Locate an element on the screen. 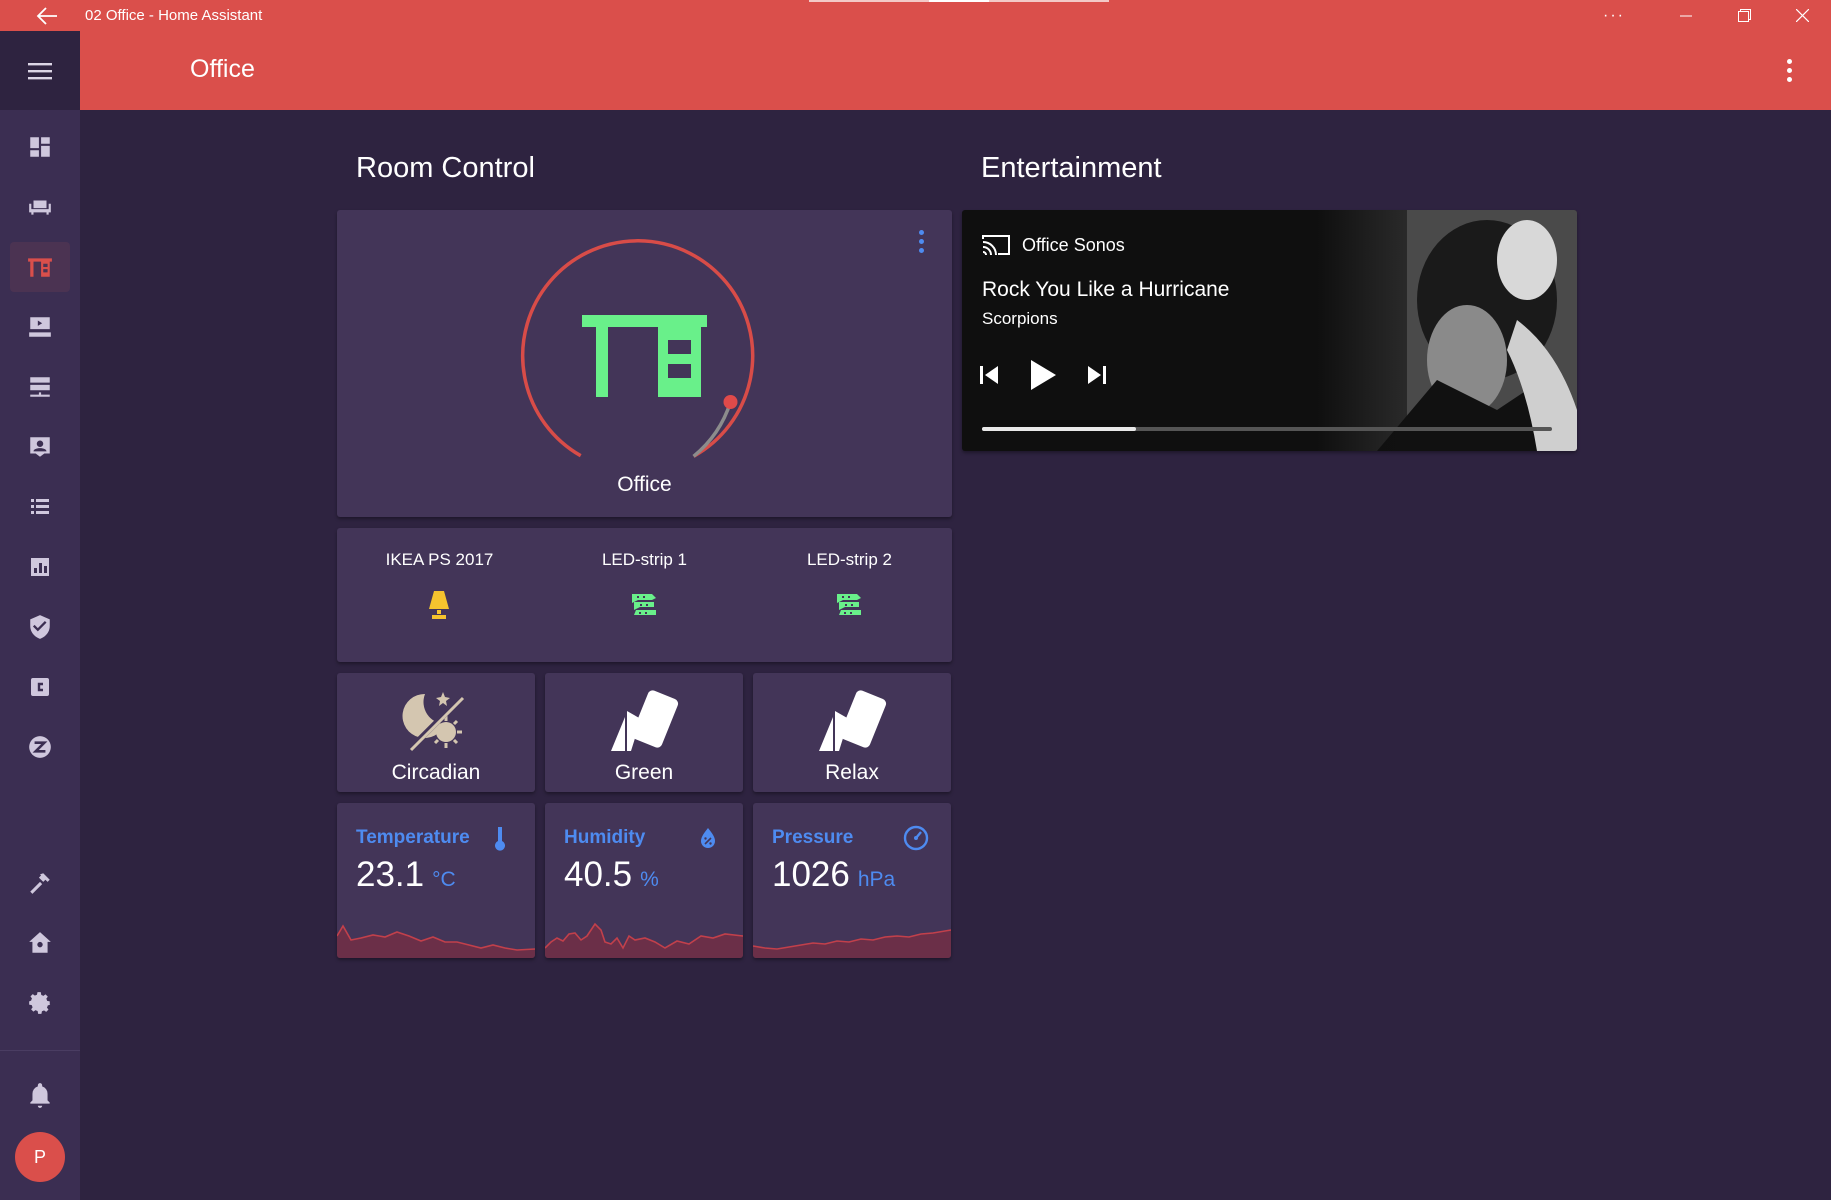  sensor-card-temperature: Temperature 23.1 °C is located at coordinates (436, 880).